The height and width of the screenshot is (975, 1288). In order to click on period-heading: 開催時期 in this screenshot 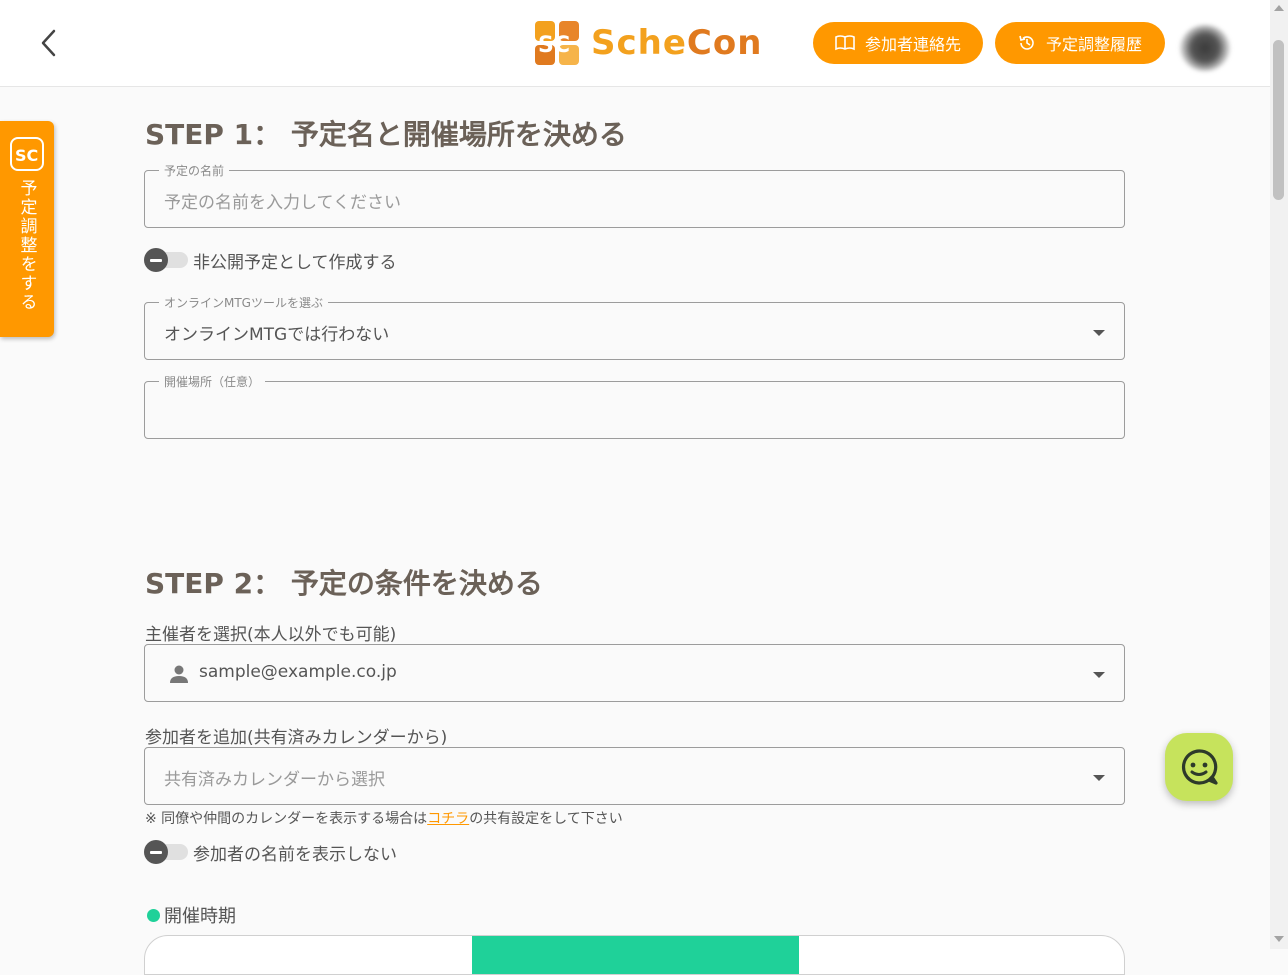, I will do `click(191, 915)`.